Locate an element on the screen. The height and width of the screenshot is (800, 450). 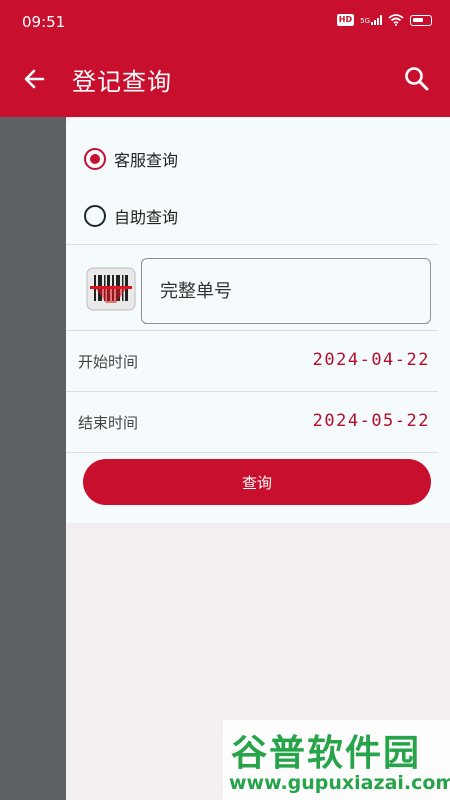
battery-icon is located at coordinates (421, 20).